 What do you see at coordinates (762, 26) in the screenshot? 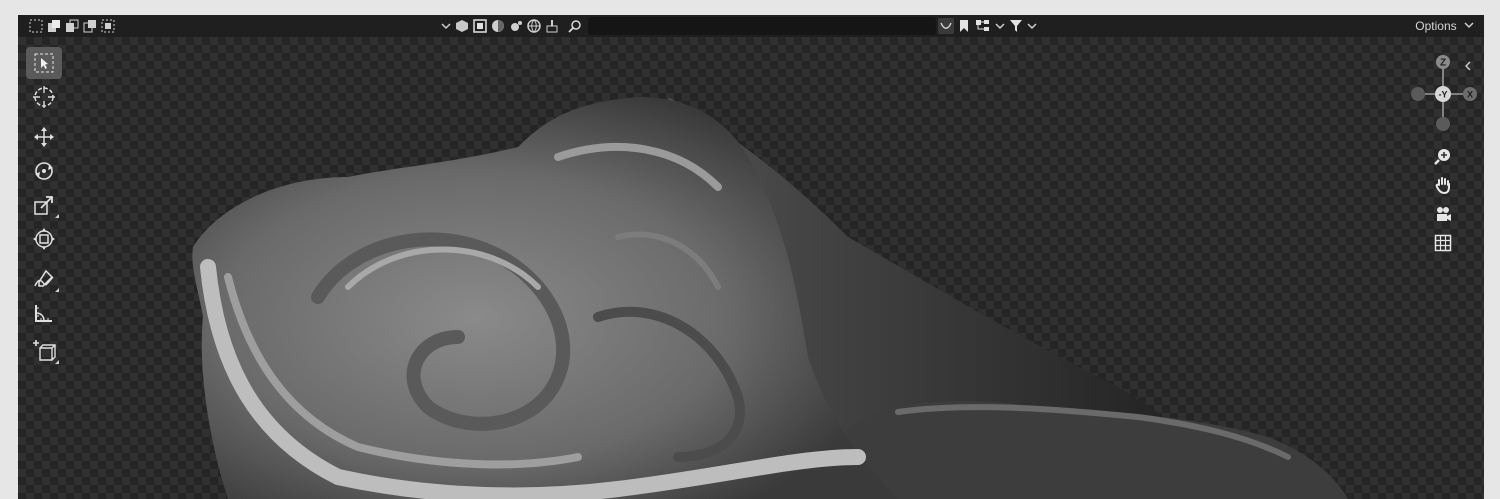
I see `search-input` at bounding box center [762, 26].